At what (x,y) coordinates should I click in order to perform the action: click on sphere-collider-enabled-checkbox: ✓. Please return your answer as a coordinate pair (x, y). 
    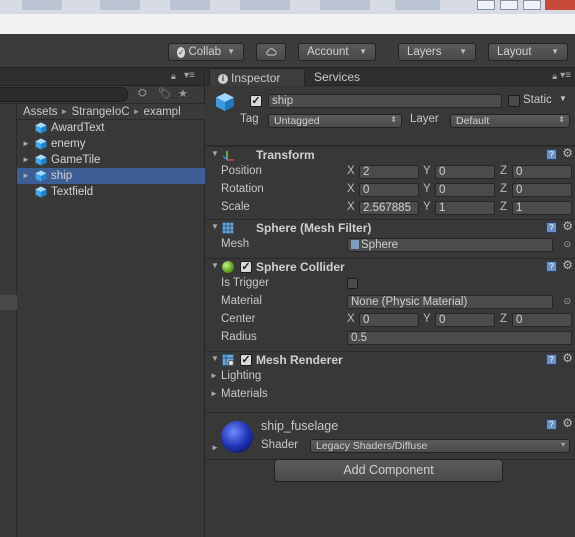
    Looking at the image, I should click on (246, 267).